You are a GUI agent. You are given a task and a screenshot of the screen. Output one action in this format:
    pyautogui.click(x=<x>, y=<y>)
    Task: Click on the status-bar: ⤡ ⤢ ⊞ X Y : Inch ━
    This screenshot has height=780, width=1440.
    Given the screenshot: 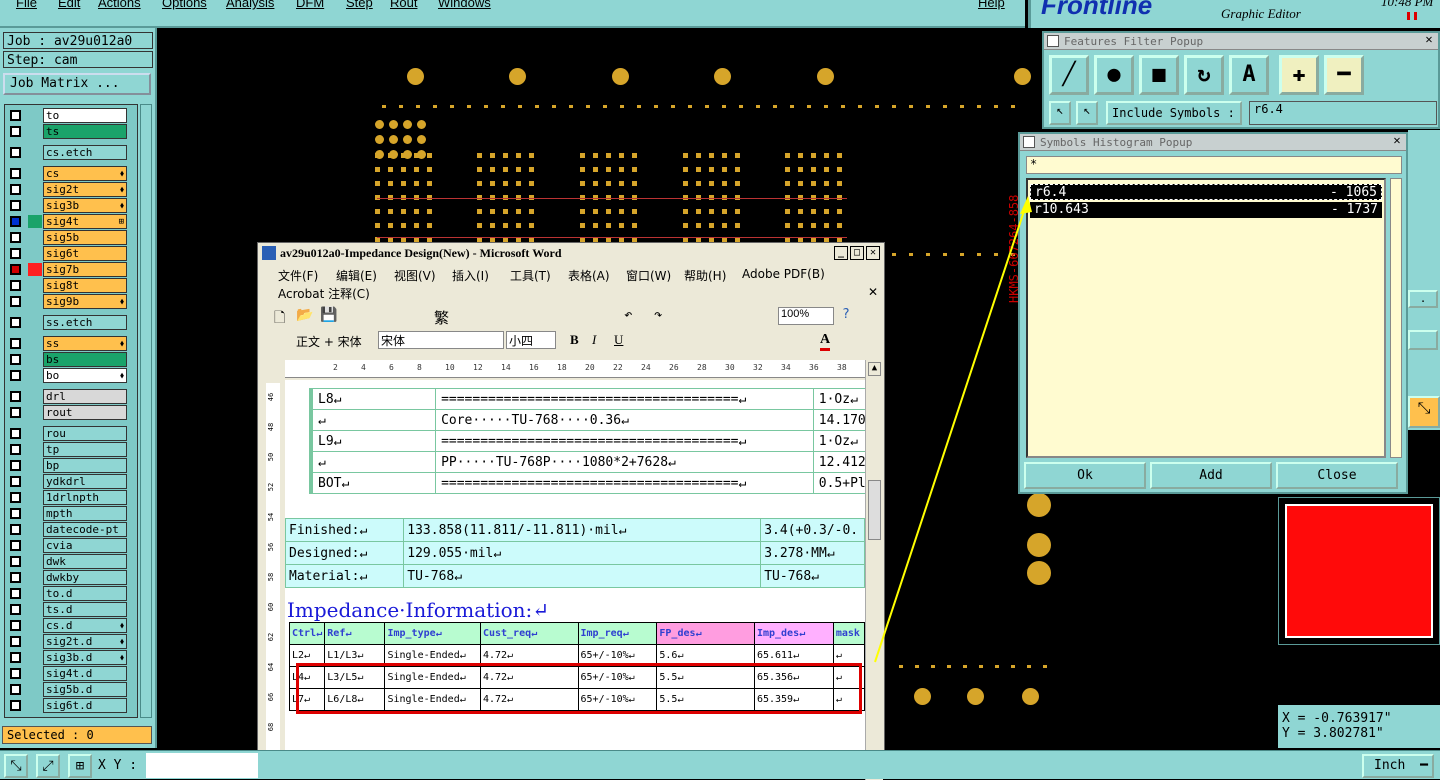 What is the action you would take?
    pyautogui.click(x=720, y=764)
    